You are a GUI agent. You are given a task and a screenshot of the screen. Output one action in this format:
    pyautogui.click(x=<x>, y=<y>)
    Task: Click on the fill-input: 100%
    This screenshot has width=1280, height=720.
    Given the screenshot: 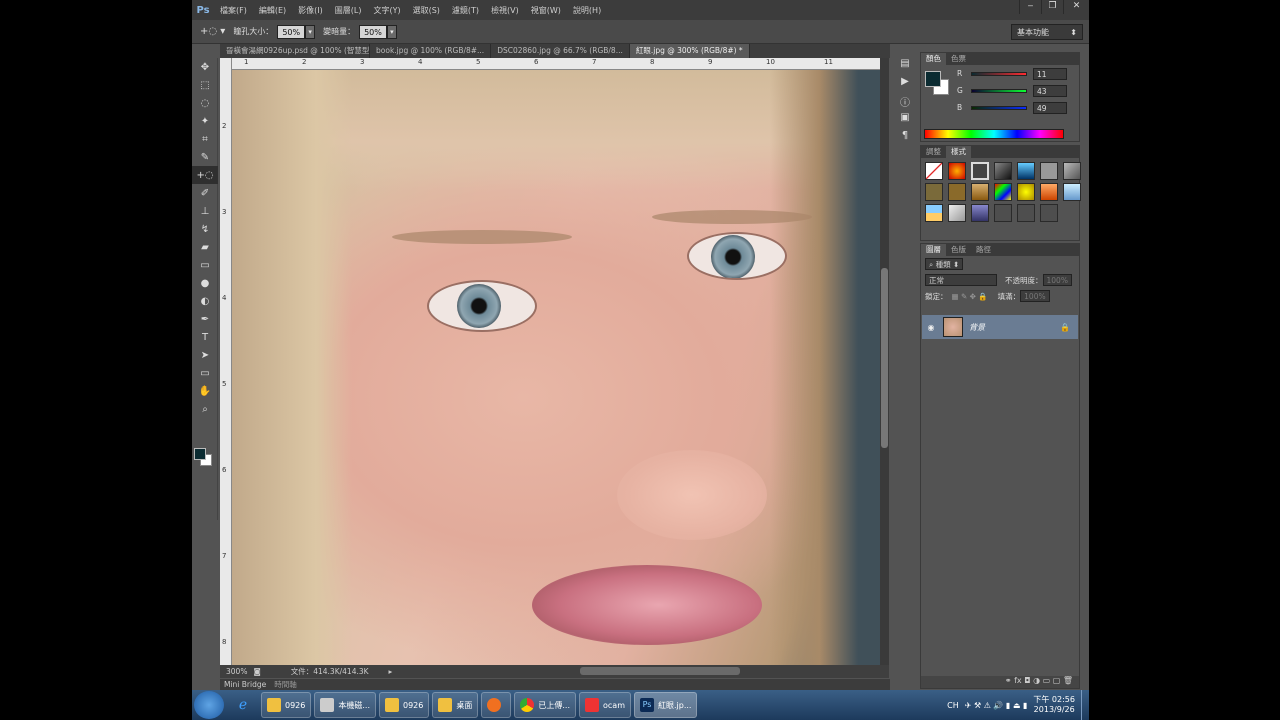 What is the action you would take?
    pyautogui.click(x=1035, y=296)
    